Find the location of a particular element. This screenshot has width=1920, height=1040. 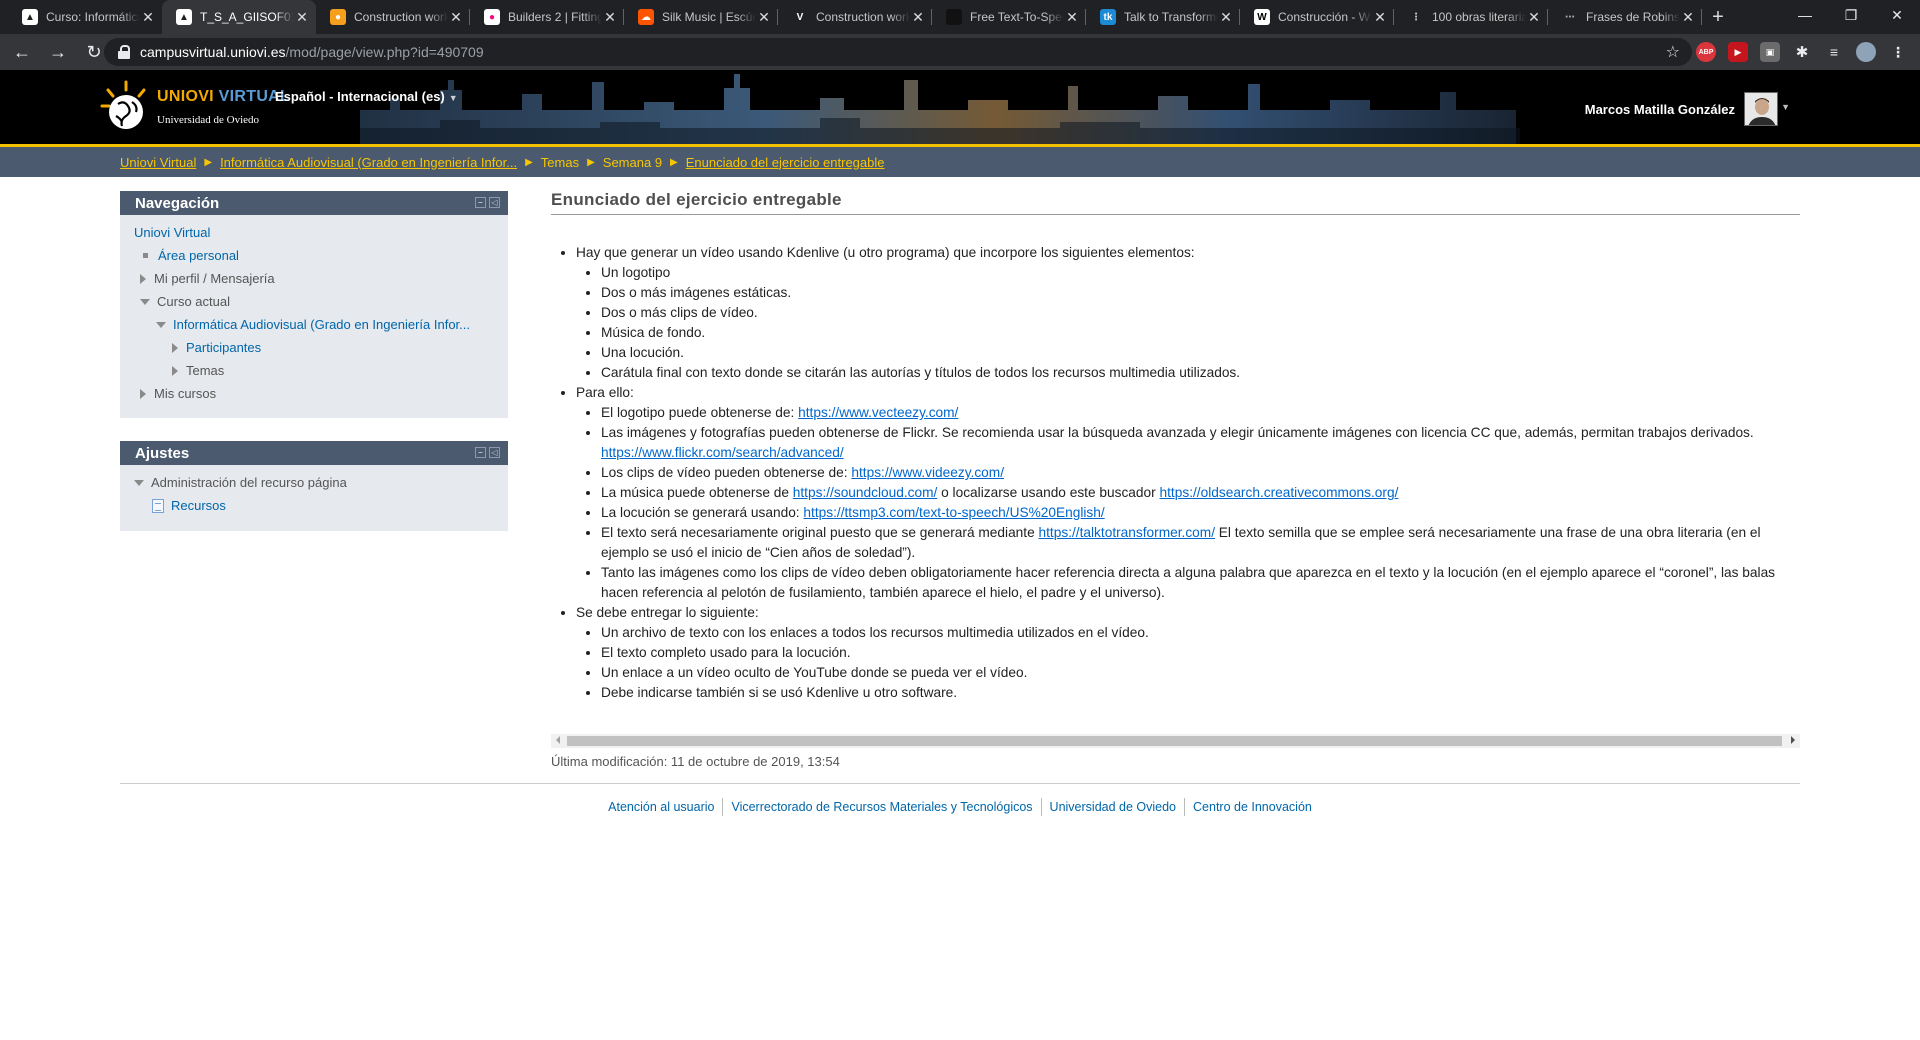

page-resource-icon is located at coordinates (158, 505).